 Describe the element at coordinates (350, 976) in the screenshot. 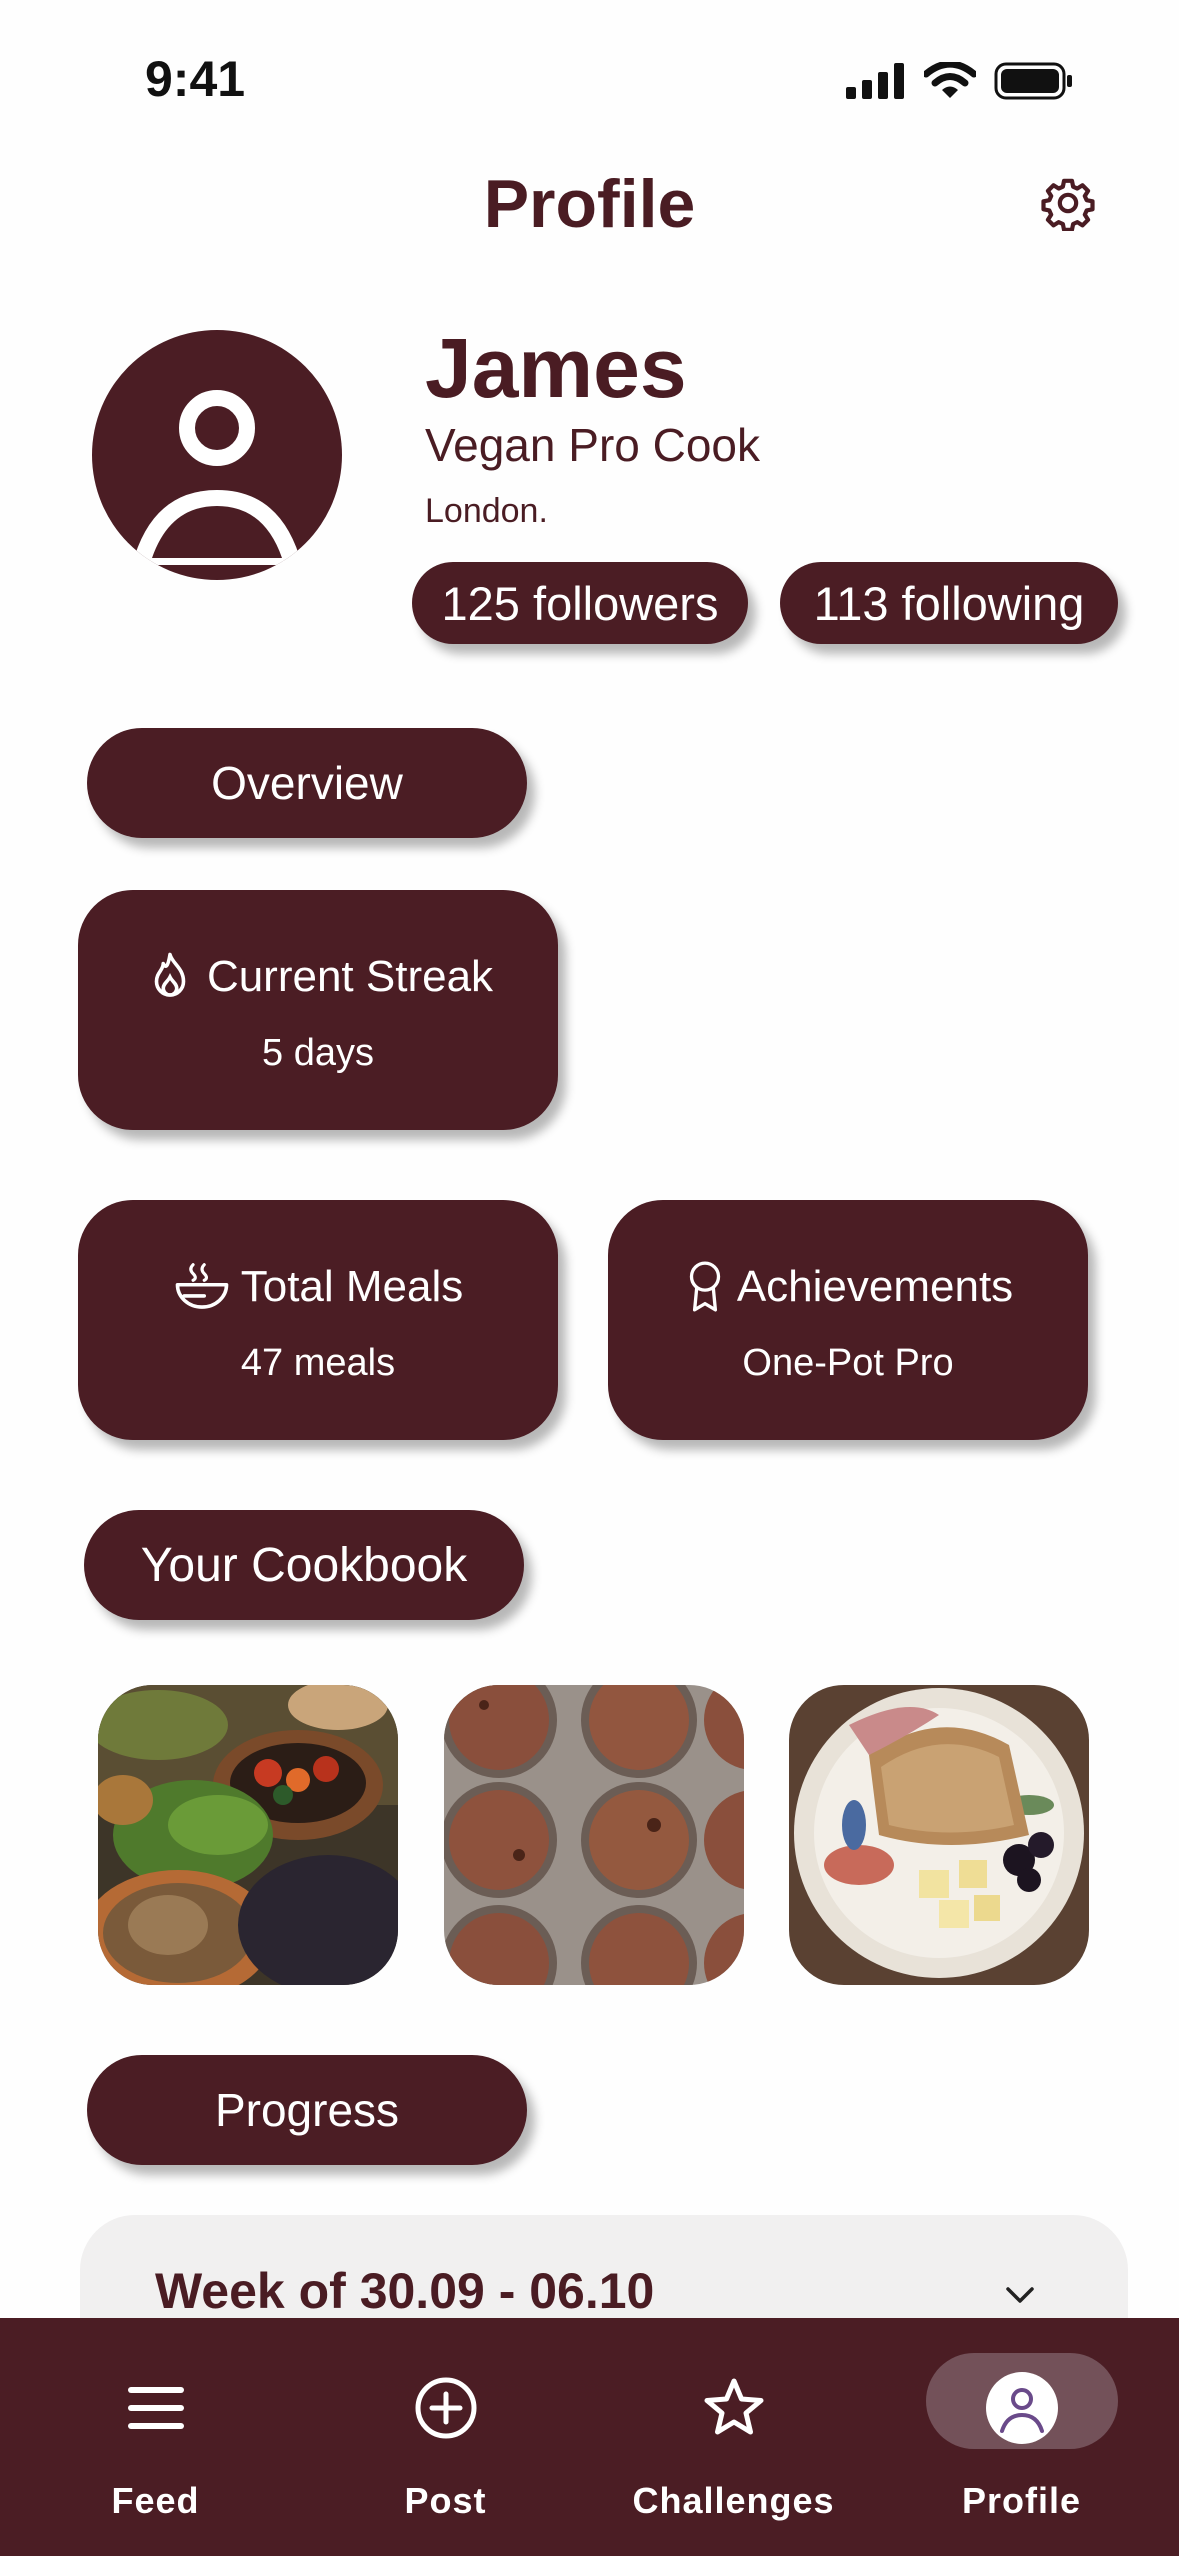

I see `streak-title: Current Streak` at that location.